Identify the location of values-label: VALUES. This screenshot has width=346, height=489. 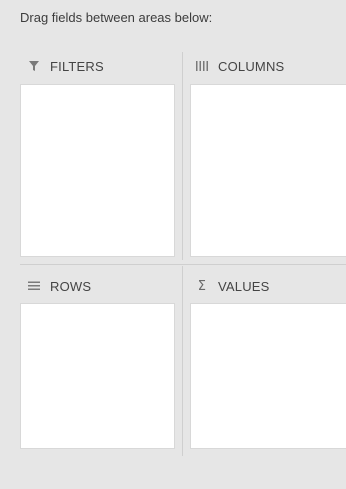
(244, 286).